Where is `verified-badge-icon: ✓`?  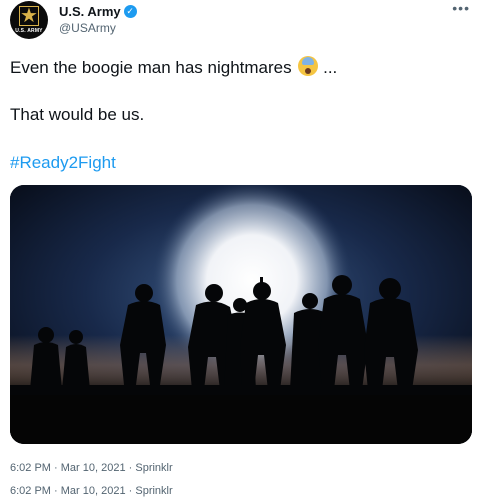
verified-badge-icon: ✓ is located at coordinates (130, 11).